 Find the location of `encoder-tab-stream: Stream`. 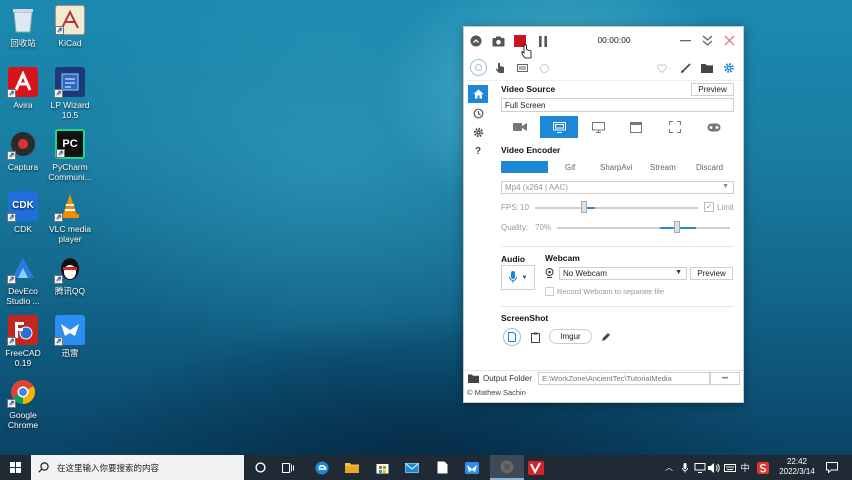

encoder-tab-stream: Stream is located at coordinates (663, 167).